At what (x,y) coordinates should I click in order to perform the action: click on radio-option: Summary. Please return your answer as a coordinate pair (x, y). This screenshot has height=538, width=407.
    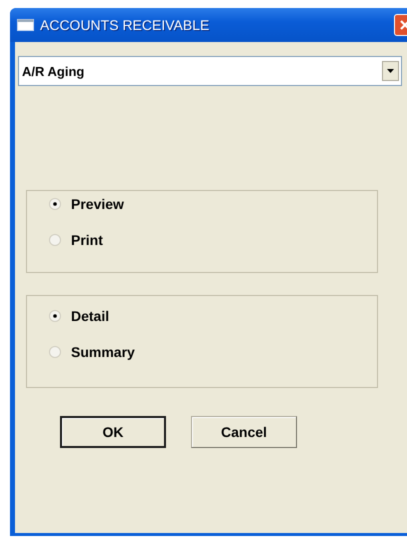
    Looking at the image, I should click on (92, 352).